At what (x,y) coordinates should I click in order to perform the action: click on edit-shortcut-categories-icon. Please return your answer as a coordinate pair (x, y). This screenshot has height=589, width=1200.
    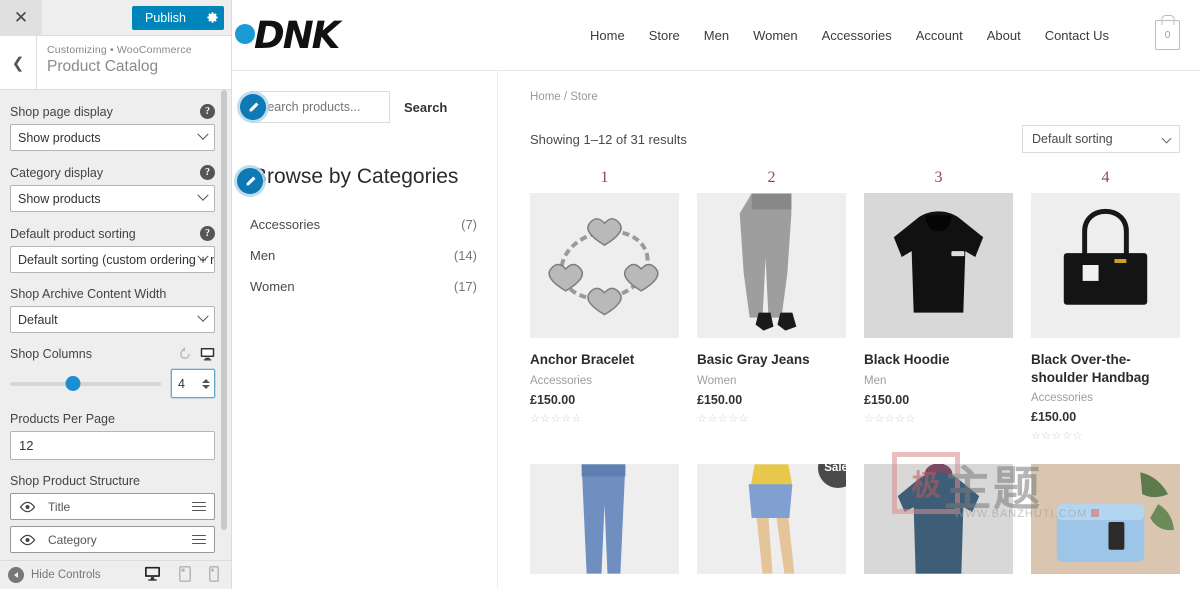
    Looking at the image, I should click on (250, 181).